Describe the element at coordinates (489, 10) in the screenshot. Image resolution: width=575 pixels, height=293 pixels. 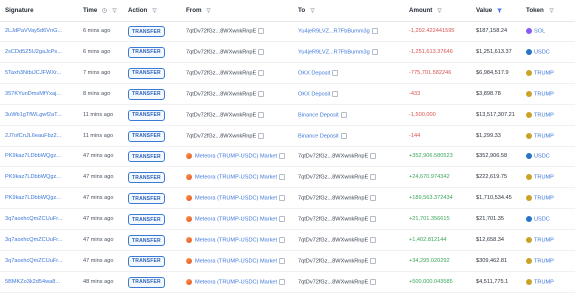
I see `value-header: Value` at that location.